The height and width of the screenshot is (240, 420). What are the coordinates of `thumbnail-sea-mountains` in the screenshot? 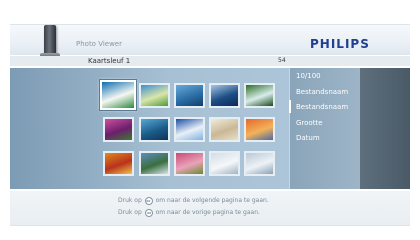 It's located at (224, 95).